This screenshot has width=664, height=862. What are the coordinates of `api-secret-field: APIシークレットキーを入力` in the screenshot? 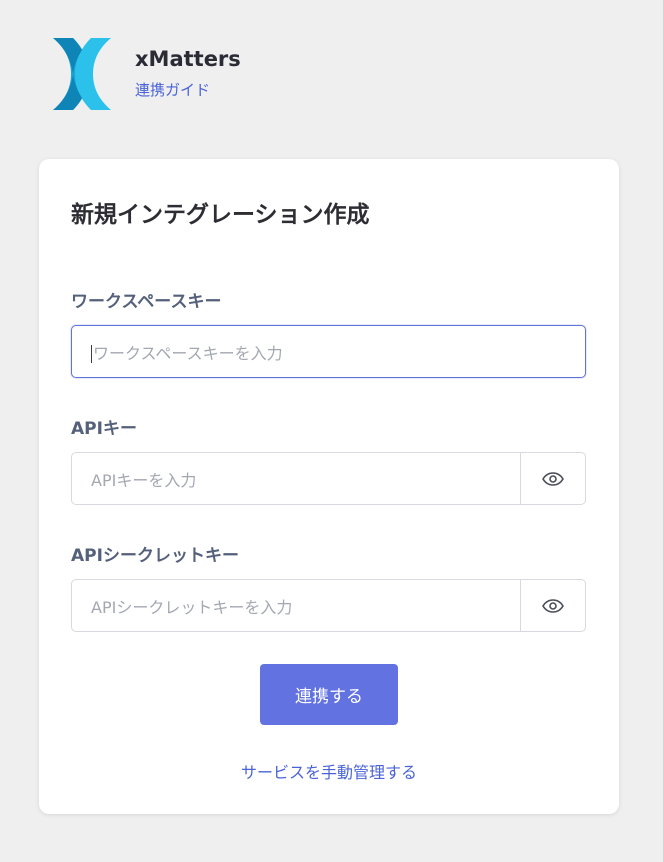 It's located at (328, 605).